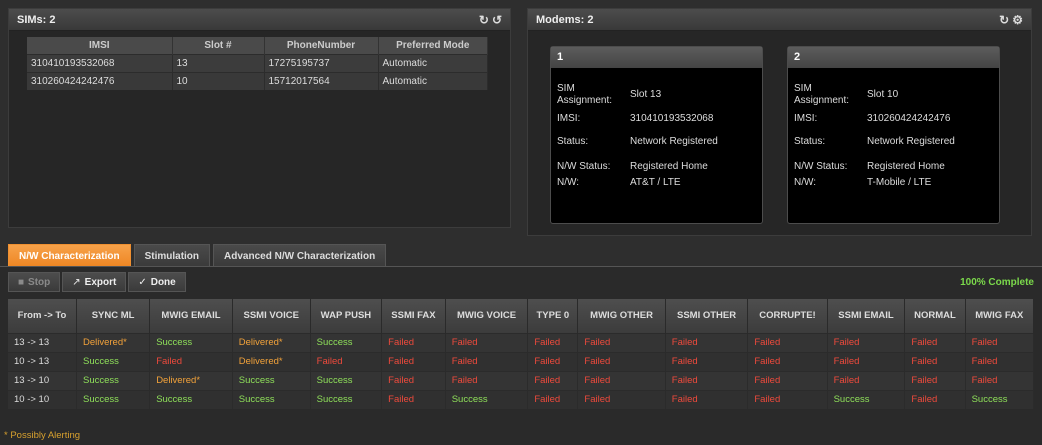  What do you see at coordinates (810, 141) in the screenshot?
I see `modem-field-label: Status:` at bounding box center [810, 141].